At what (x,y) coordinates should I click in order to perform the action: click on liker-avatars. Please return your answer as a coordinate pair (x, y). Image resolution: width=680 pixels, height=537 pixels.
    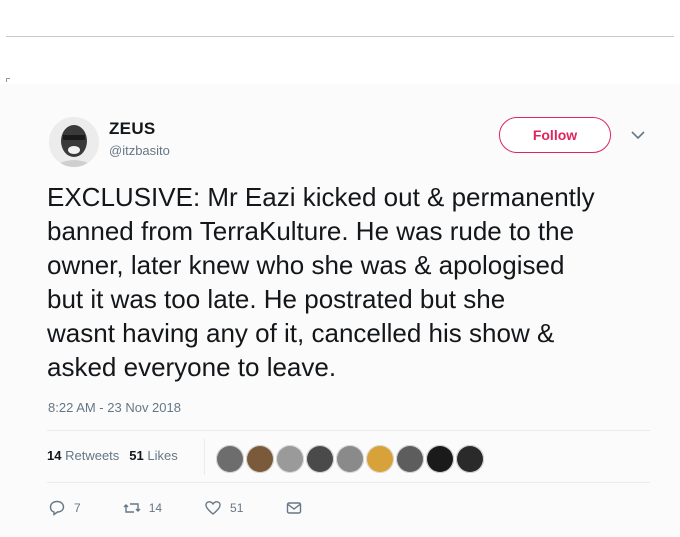
    Looking at the image, I should click on (351, 459).